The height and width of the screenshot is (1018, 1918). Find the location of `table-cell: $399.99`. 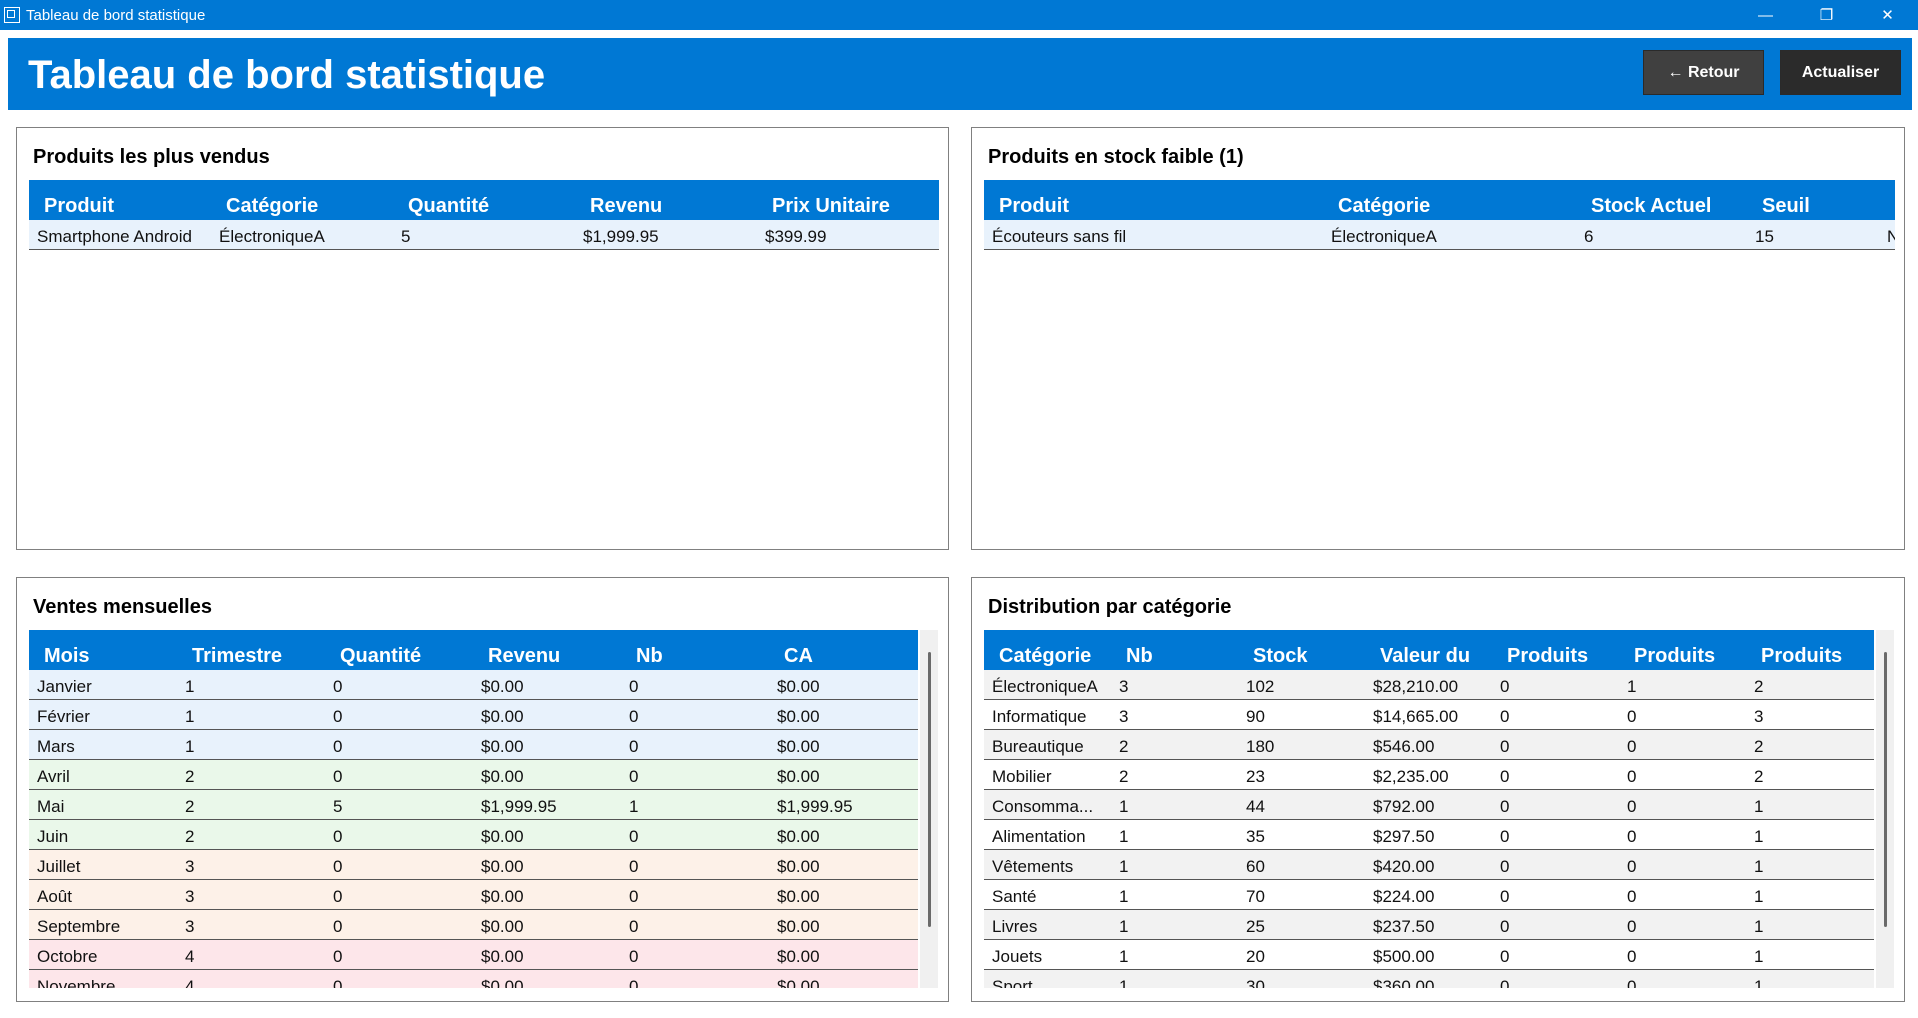

table-cell: $399.99 is located at coordinates (796, 236).